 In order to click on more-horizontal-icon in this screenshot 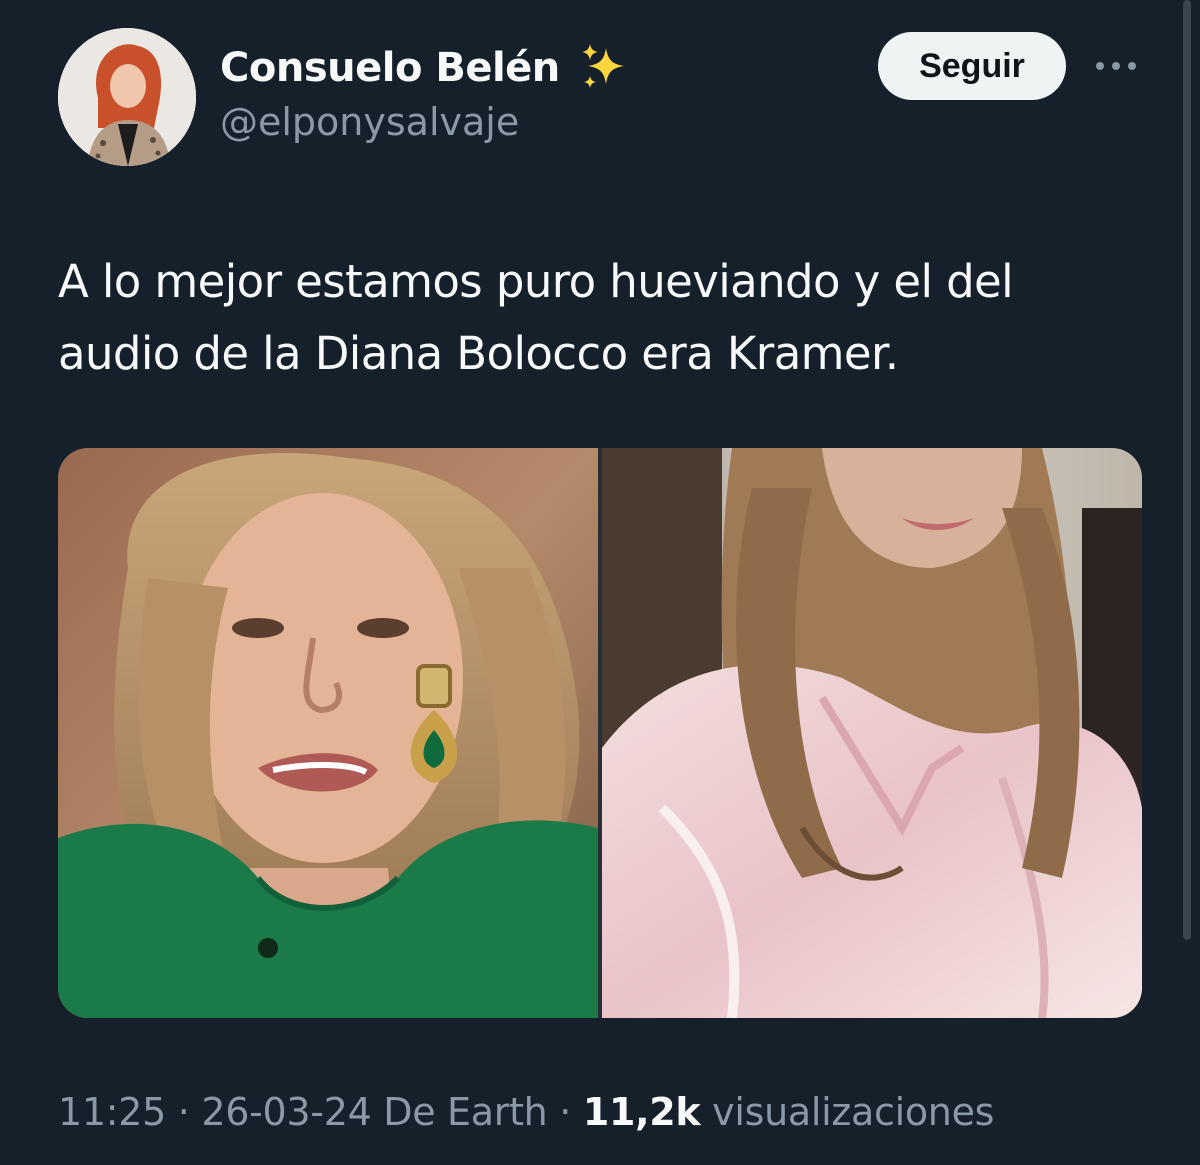, I will do `click(1116, 66)`.